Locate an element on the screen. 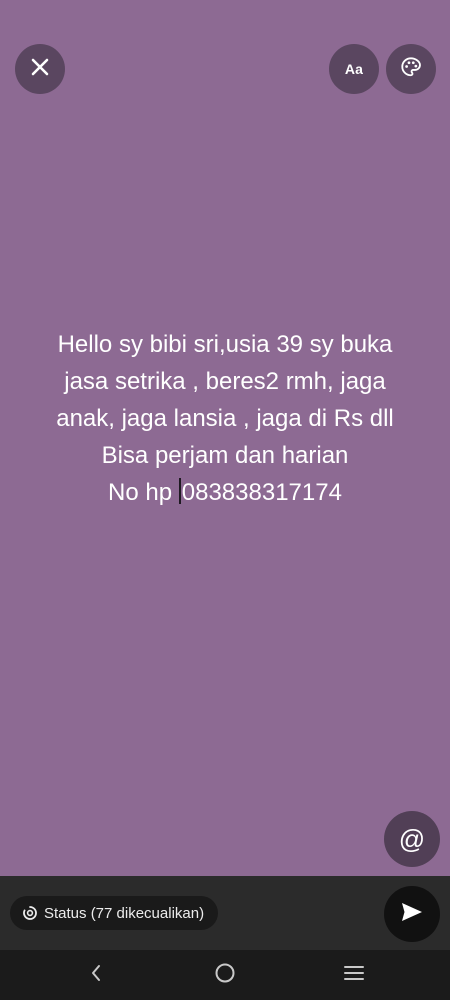 The width and height of the screenshot is (450, 1000). close-button is located at coordinates (40, 69).